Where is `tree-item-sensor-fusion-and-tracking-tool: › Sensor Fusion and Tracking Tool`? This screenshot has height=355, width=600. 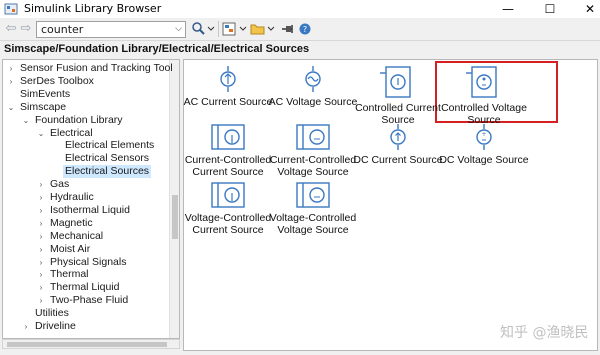
tree-item-sensor-fusion-and-tracking-tool: › Sensor Fusion and Tracking Tool is located at coordinates (88, 68).